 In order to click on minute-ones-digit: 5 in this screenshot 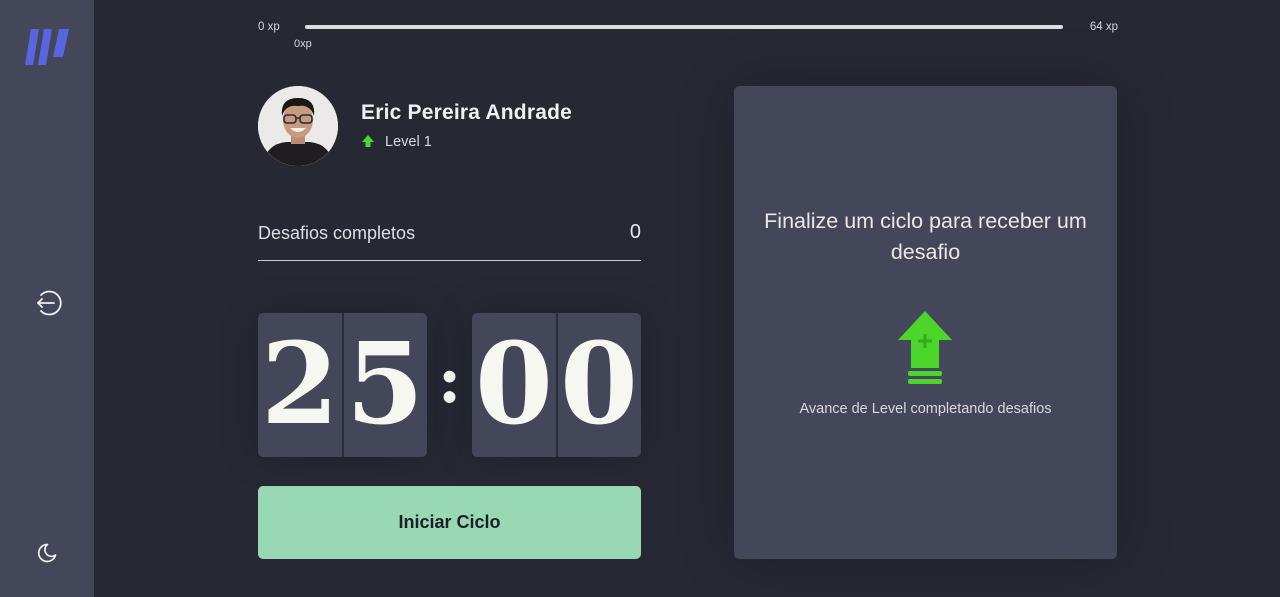, I will do `click(385, 384)`.